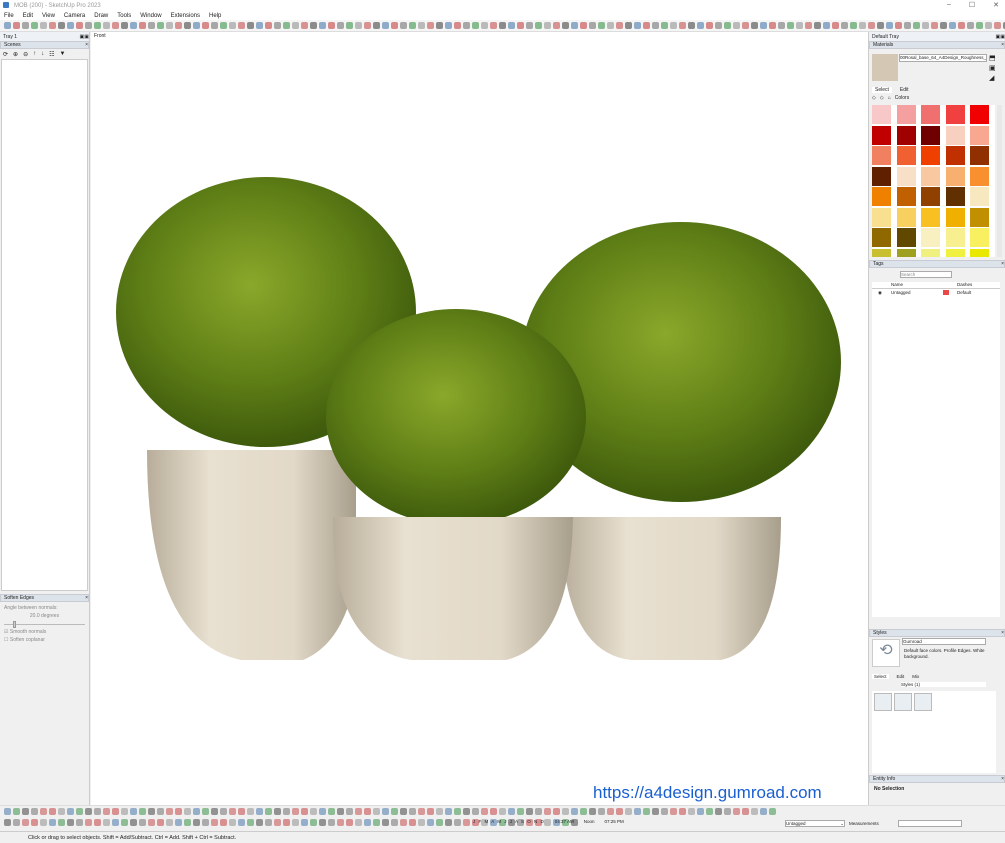 This screenshot has height=843, width=1005. Describe the element at coordinates (882, 90) in the screenshot. I see `materials-tab-select: Select` at that location.